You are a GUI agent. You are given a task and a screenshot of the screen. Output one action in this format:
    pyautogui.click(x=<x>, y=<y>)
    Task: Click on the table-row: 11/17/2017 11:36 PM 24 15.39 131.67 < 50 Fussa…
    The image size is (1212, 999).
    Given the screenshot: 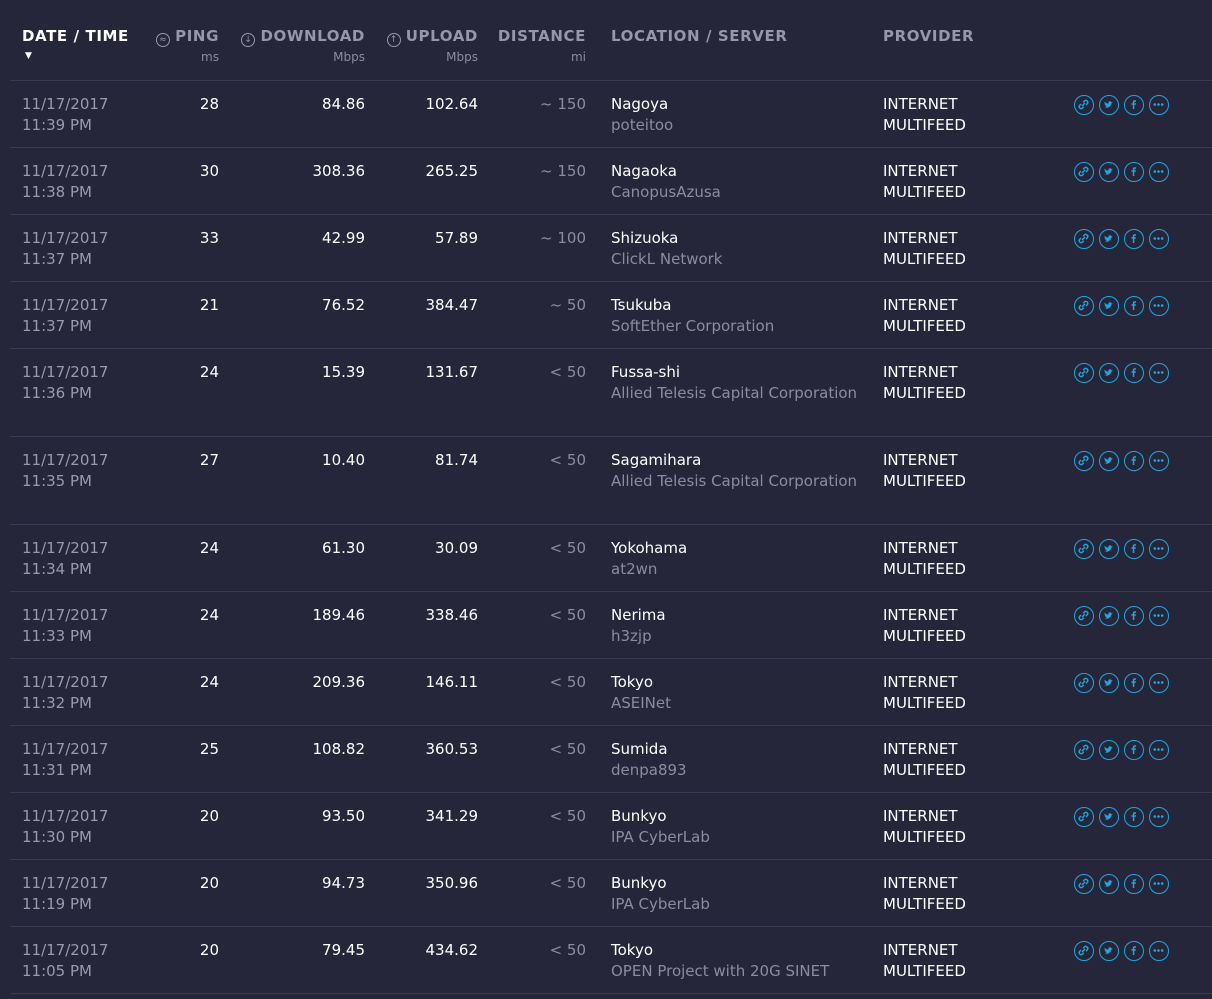 What is the action you would take?
    pyautogui.click(x=606, y=393)
    